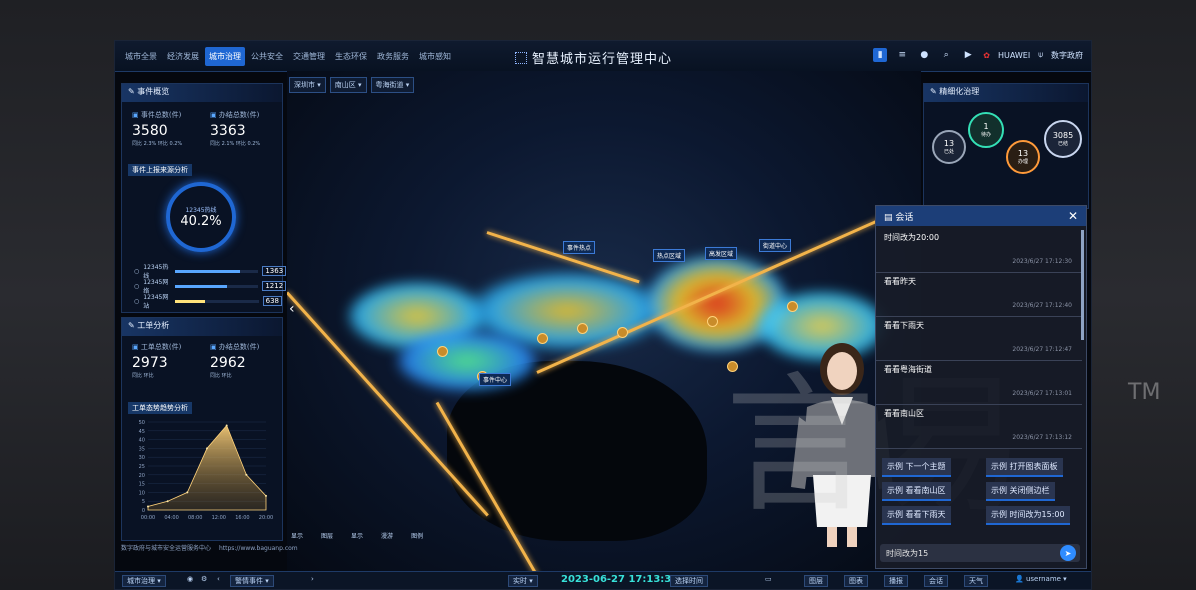 The width and height of the screenshot is (1196, 590). Describe the element at coordinates (1041, 579) in the screenshot. I see `user-menu: 👤 username ▾` at that location.